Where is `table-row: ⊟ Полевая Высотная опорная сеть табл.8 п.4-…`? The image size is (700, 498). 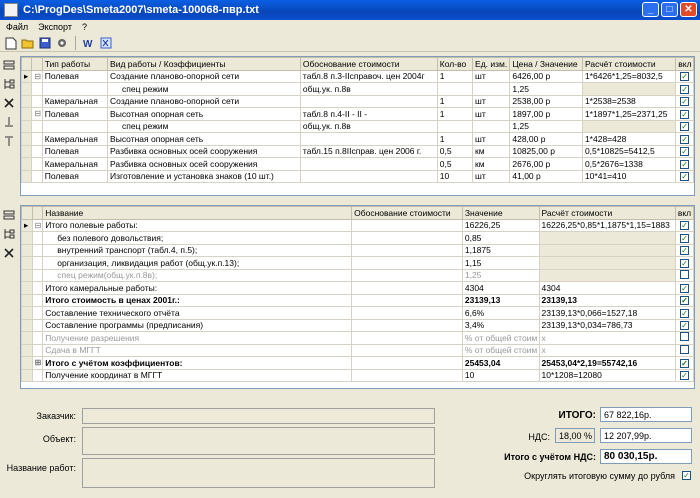
table-row: ⊟ Полевая Высотная опорная сеть табл.8 п.4-… is located at coordinates (357, 114).